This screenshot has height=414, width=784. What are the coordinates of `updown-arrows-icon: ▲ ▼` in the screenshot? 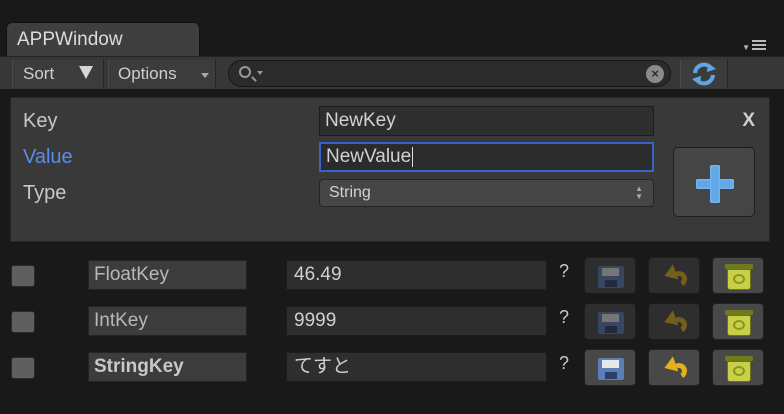 It's located at (639, 192).